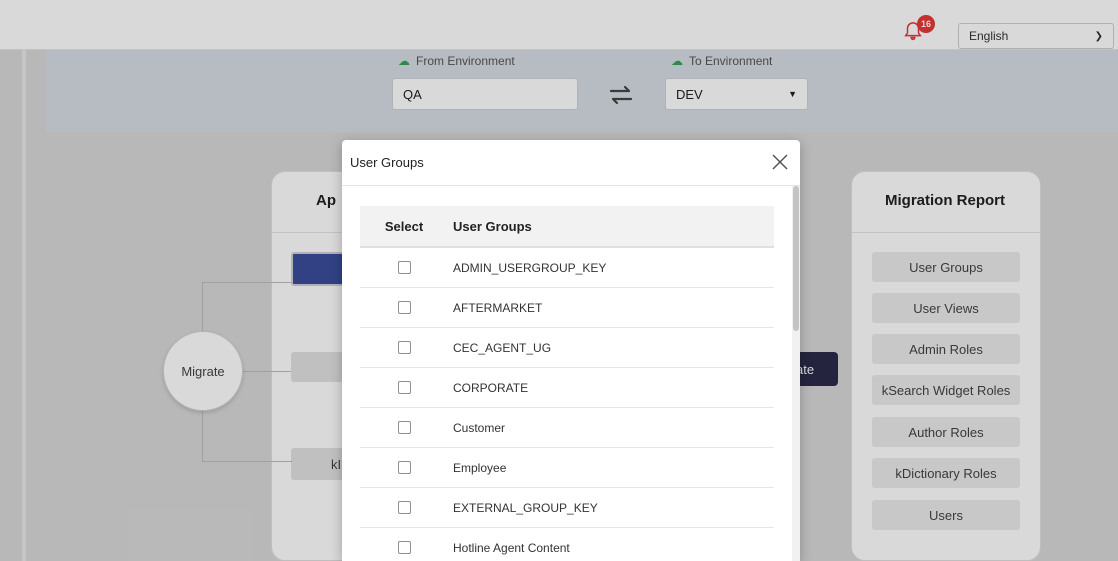  Describe the element at coordinates (567, 468) in the screenshot. I see `table-row: Employee` at that location.